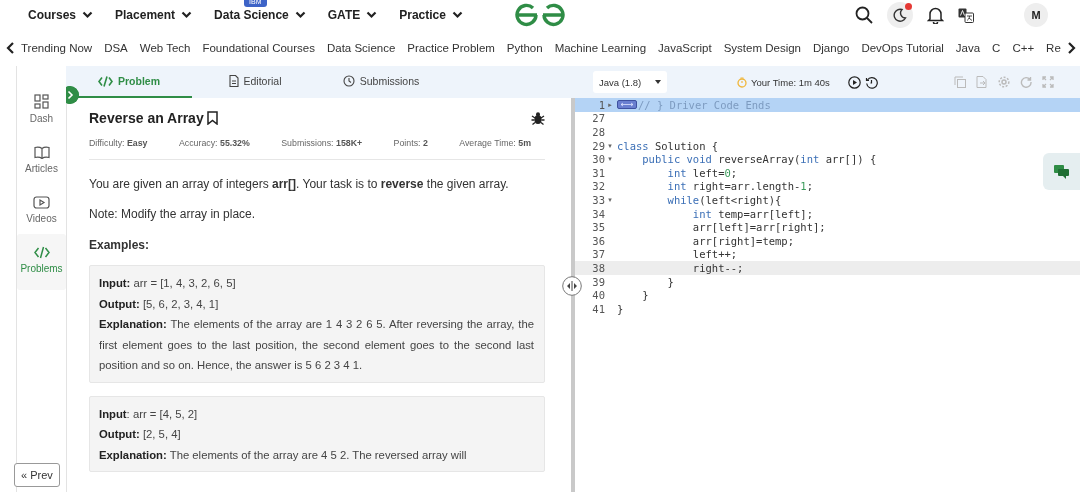 This screenshot has height=494, width=1080. Describe the element at coordinates (601, 104) in the screenshot. I see `line-number: 1` at that location.